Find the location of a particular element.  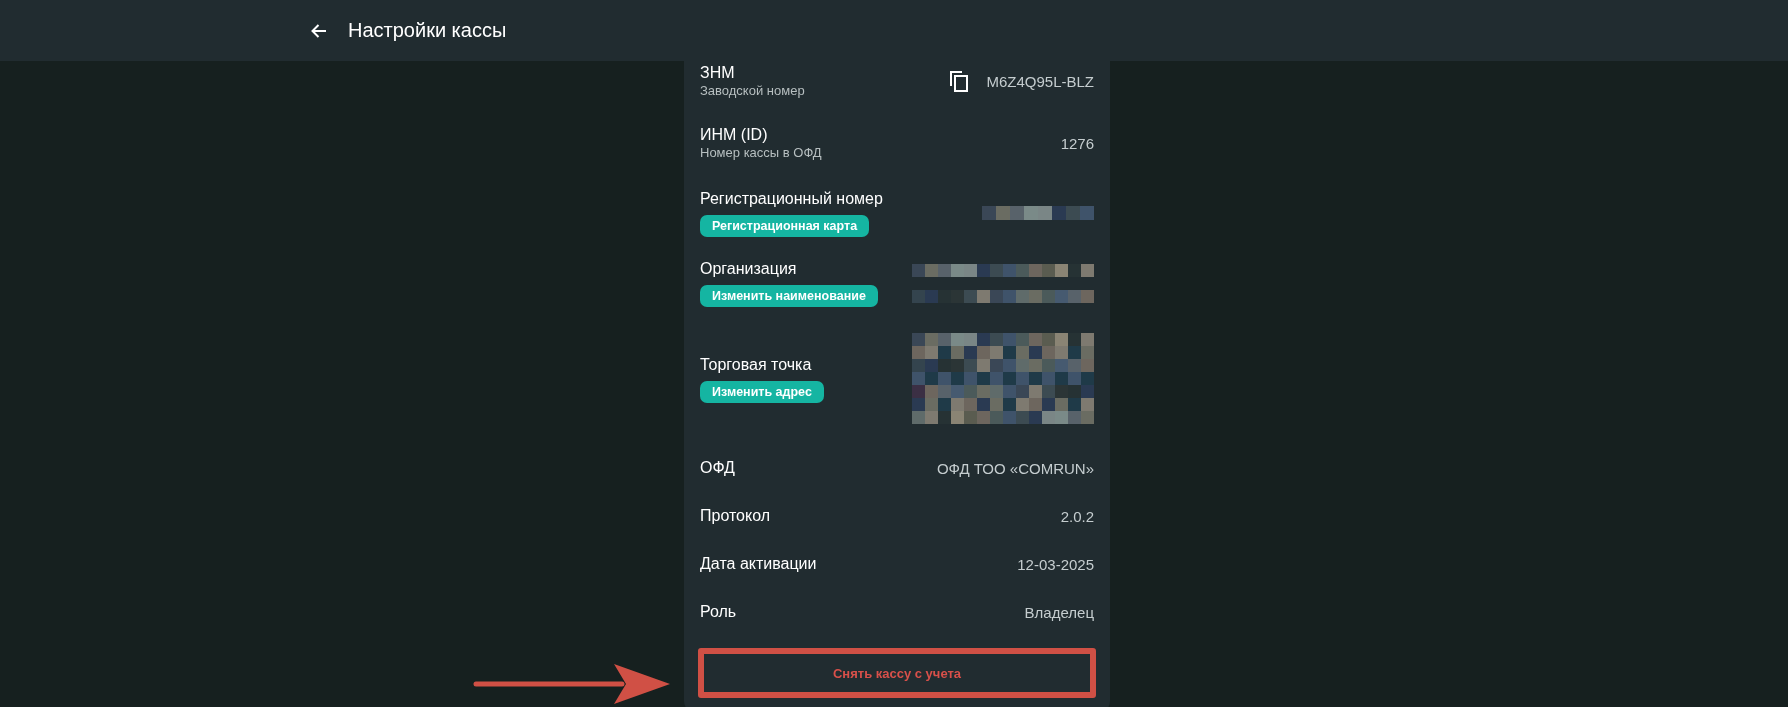

field-value: M6Z4Q95L-BLZ is located at coordinates (1040, 81).